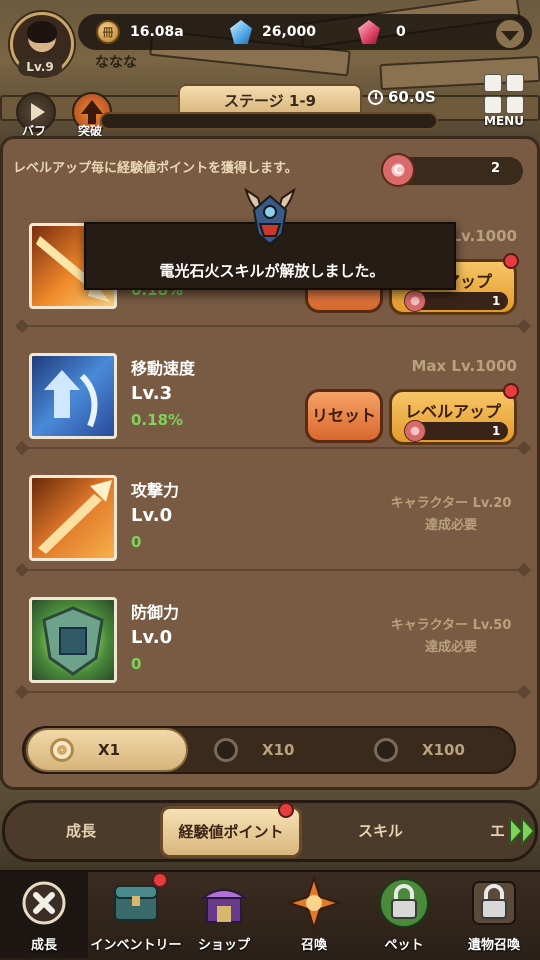  What do you see at coordinates (412, 97) in the screenshot?
I see `stage-timer-value: 60.0S` at bounding box center [412, 97].